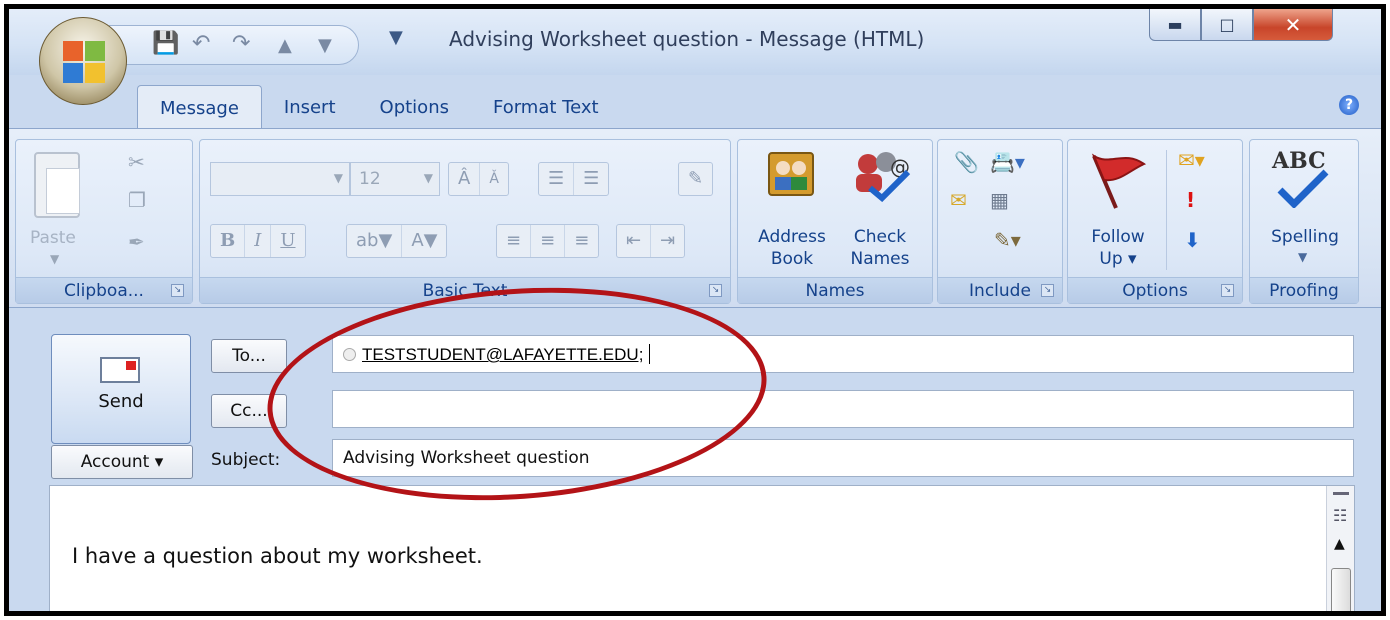 The image size is (1390, 620). I want to click on tab-options: Options, so click(414, 107).